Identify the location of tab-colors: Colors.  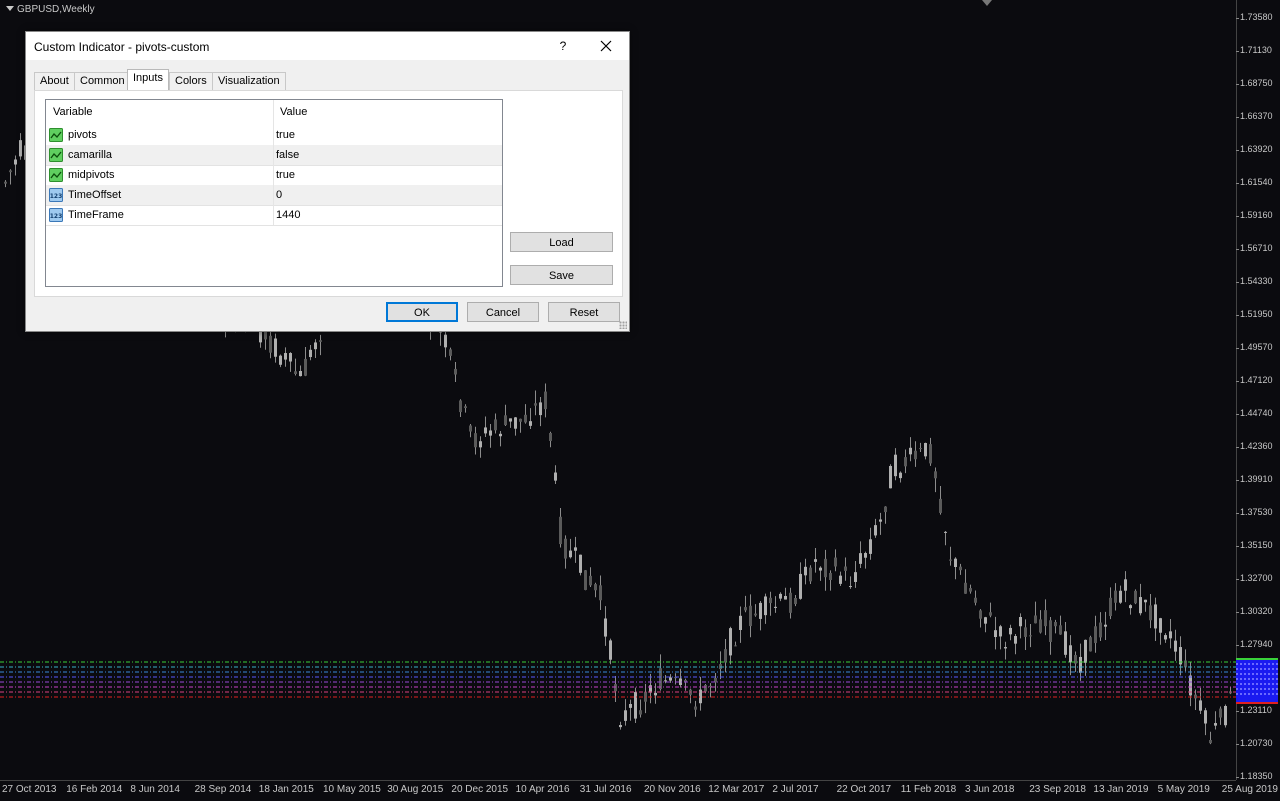
(191, 81).